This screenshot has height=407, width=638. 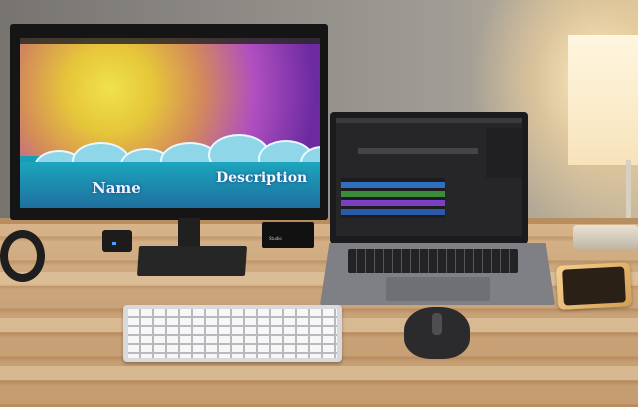 What do you see at coordinates (114, 243) in the screenshot?
I see `dock-status-light` at bounding box center [114, 243].